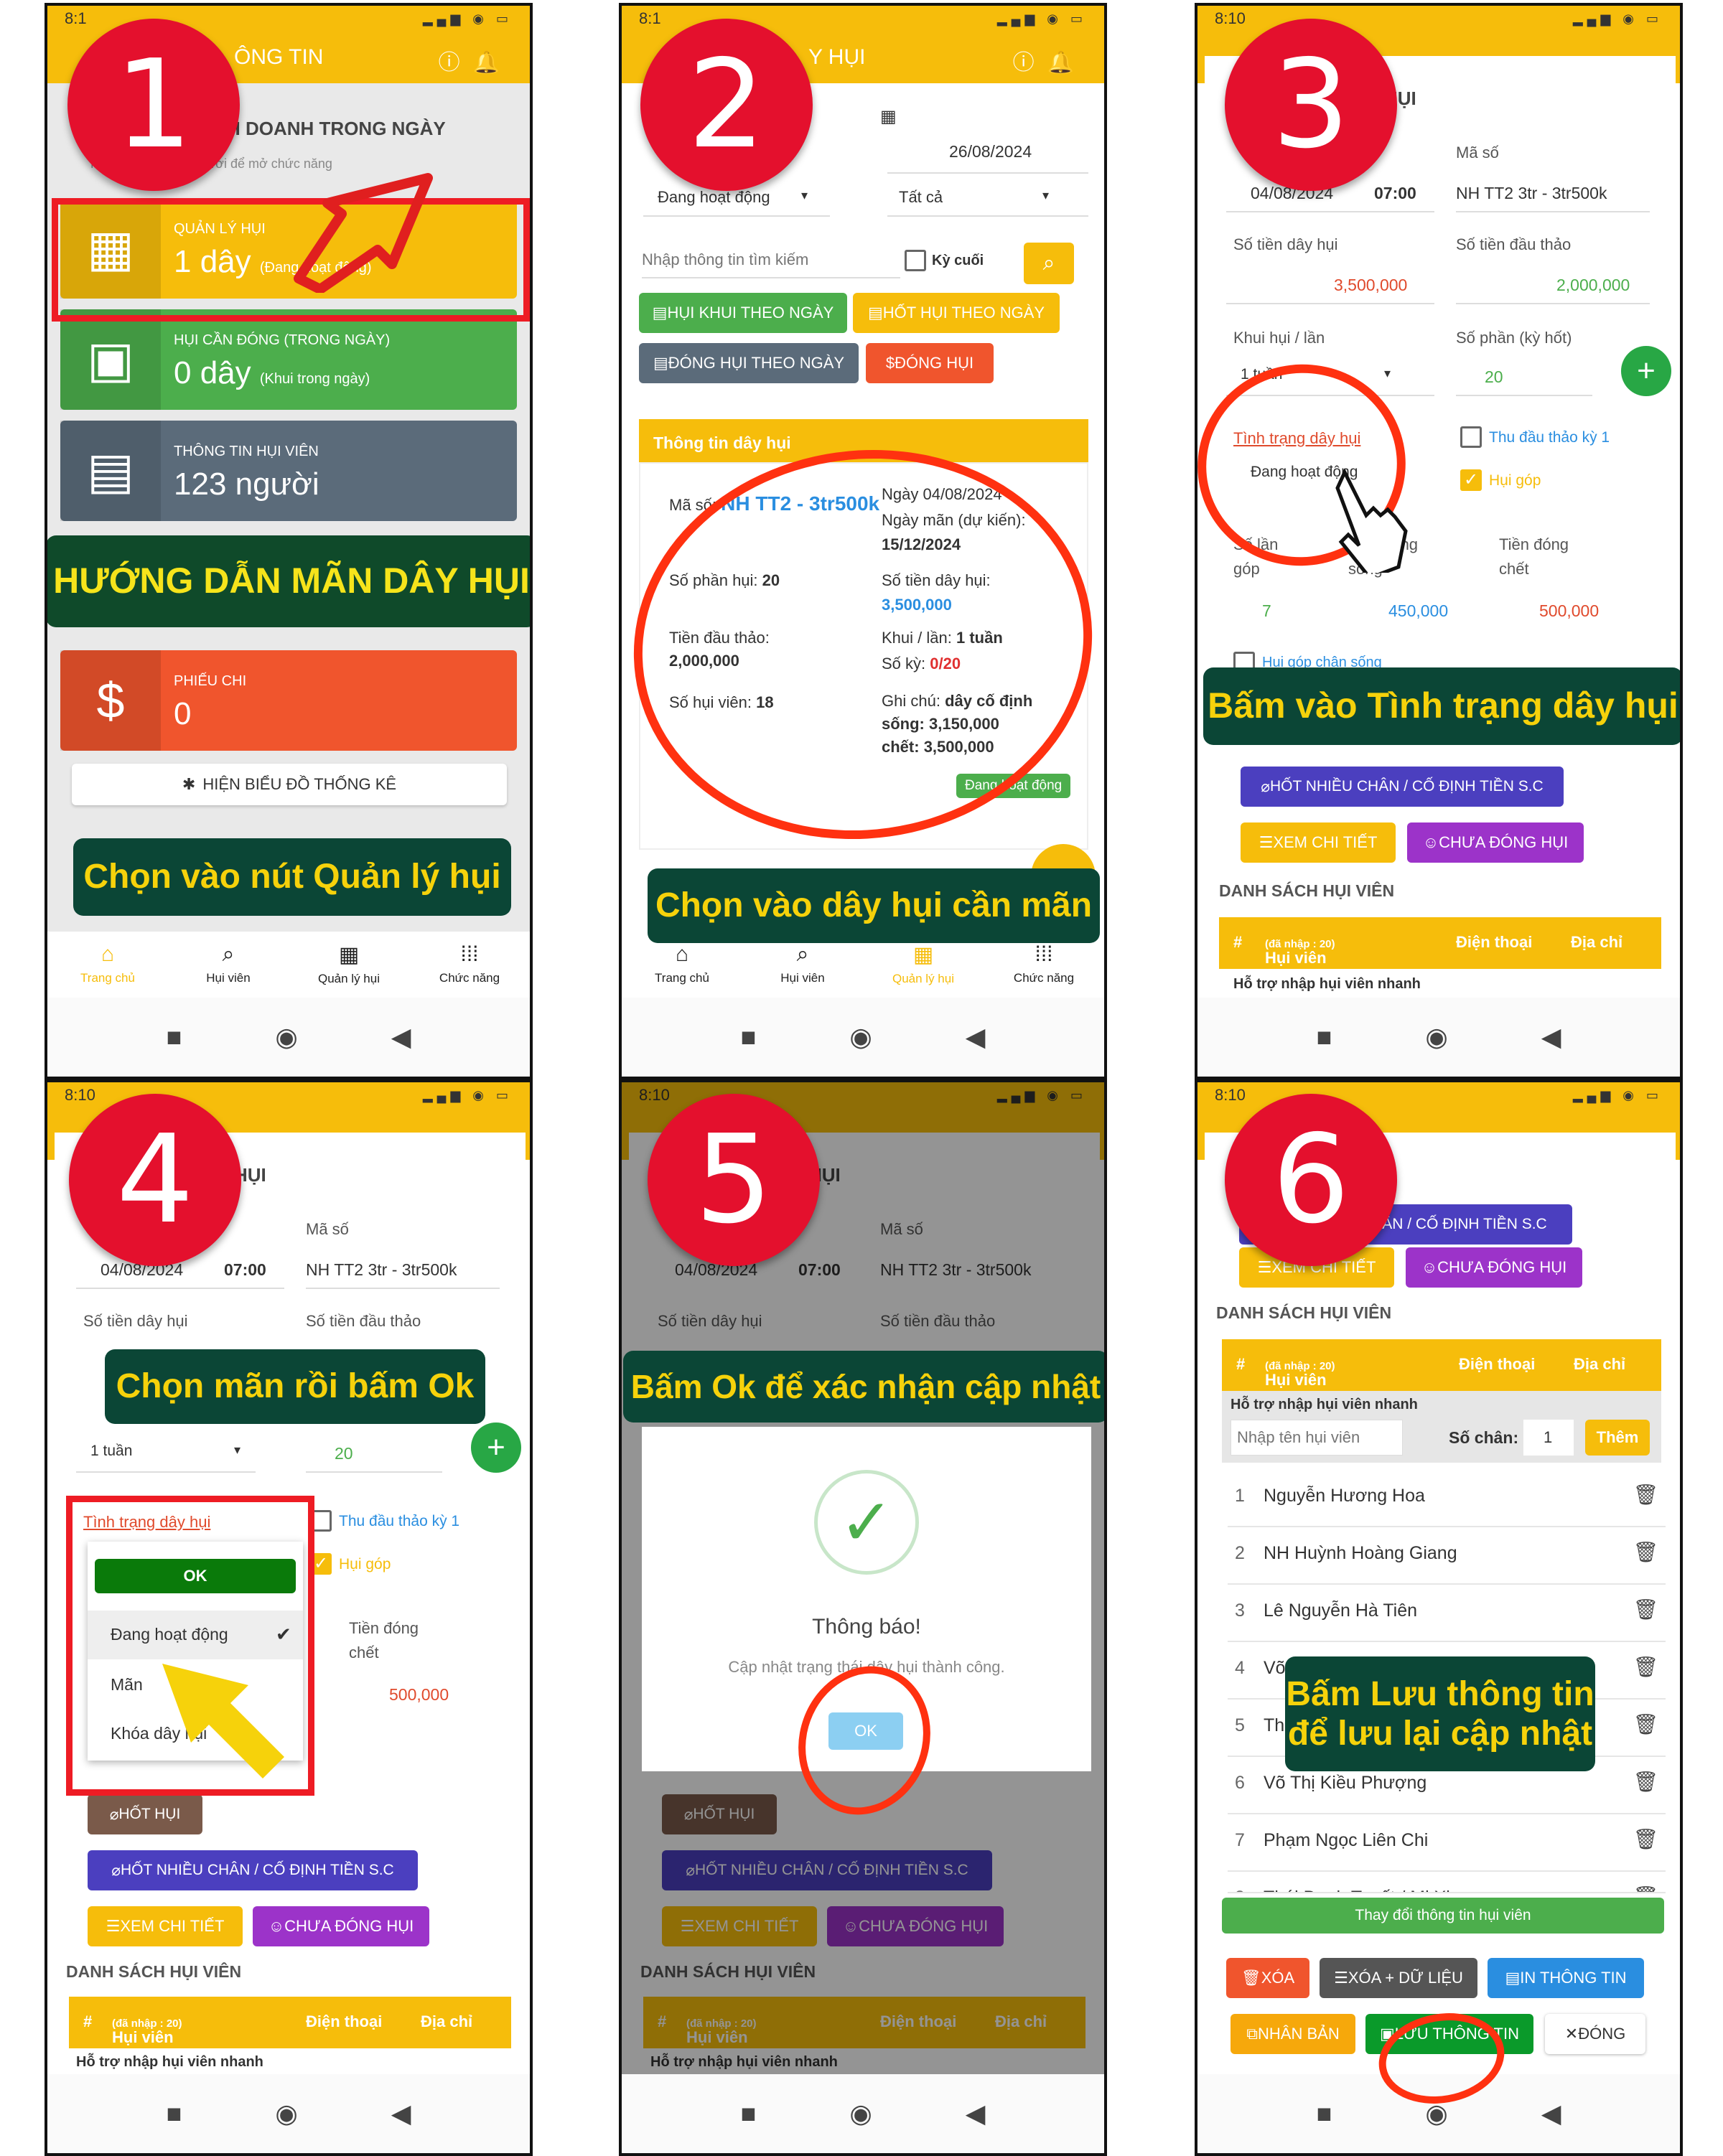 The height and width of the screenshot is (2156, 1723). Describe the element at coordinates (1293, 2034) in the screenshot. I see `nhan-ban-button: ⧉ NHÂN BẢN` at that location.